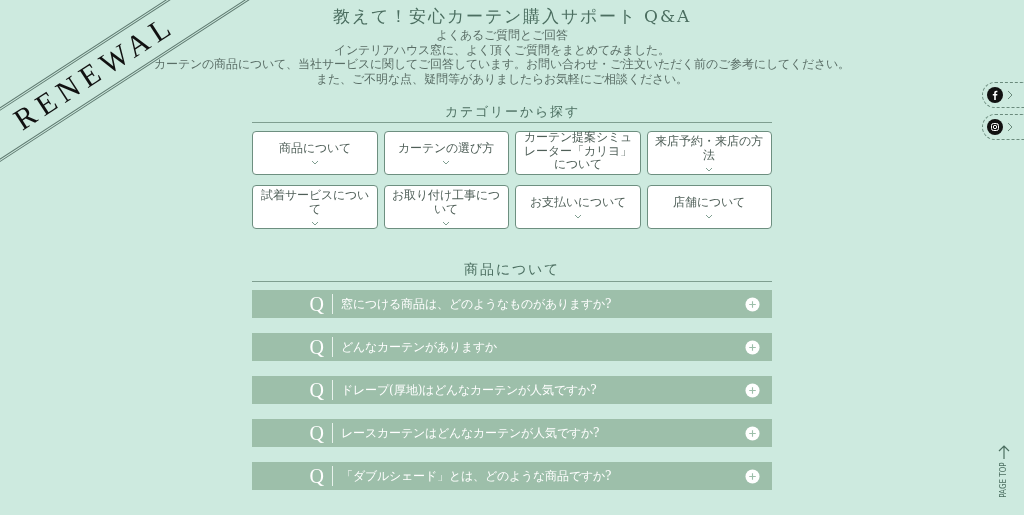  What do you see at coordinates (995, 127) in the screenshot?
I see `instagram-icon` at bounding box center [995, 127].